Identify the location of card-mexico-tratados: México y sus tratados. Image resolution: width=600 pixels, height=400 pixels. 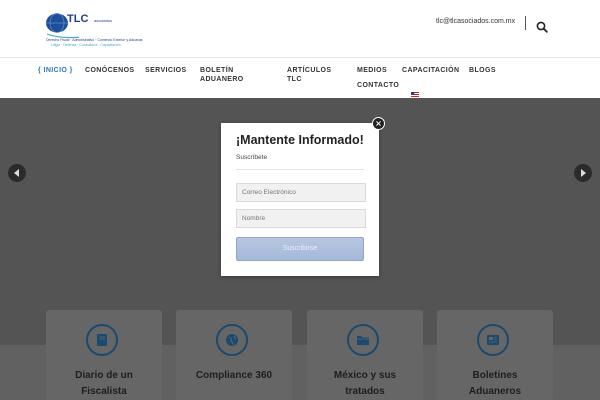
(365, 355).